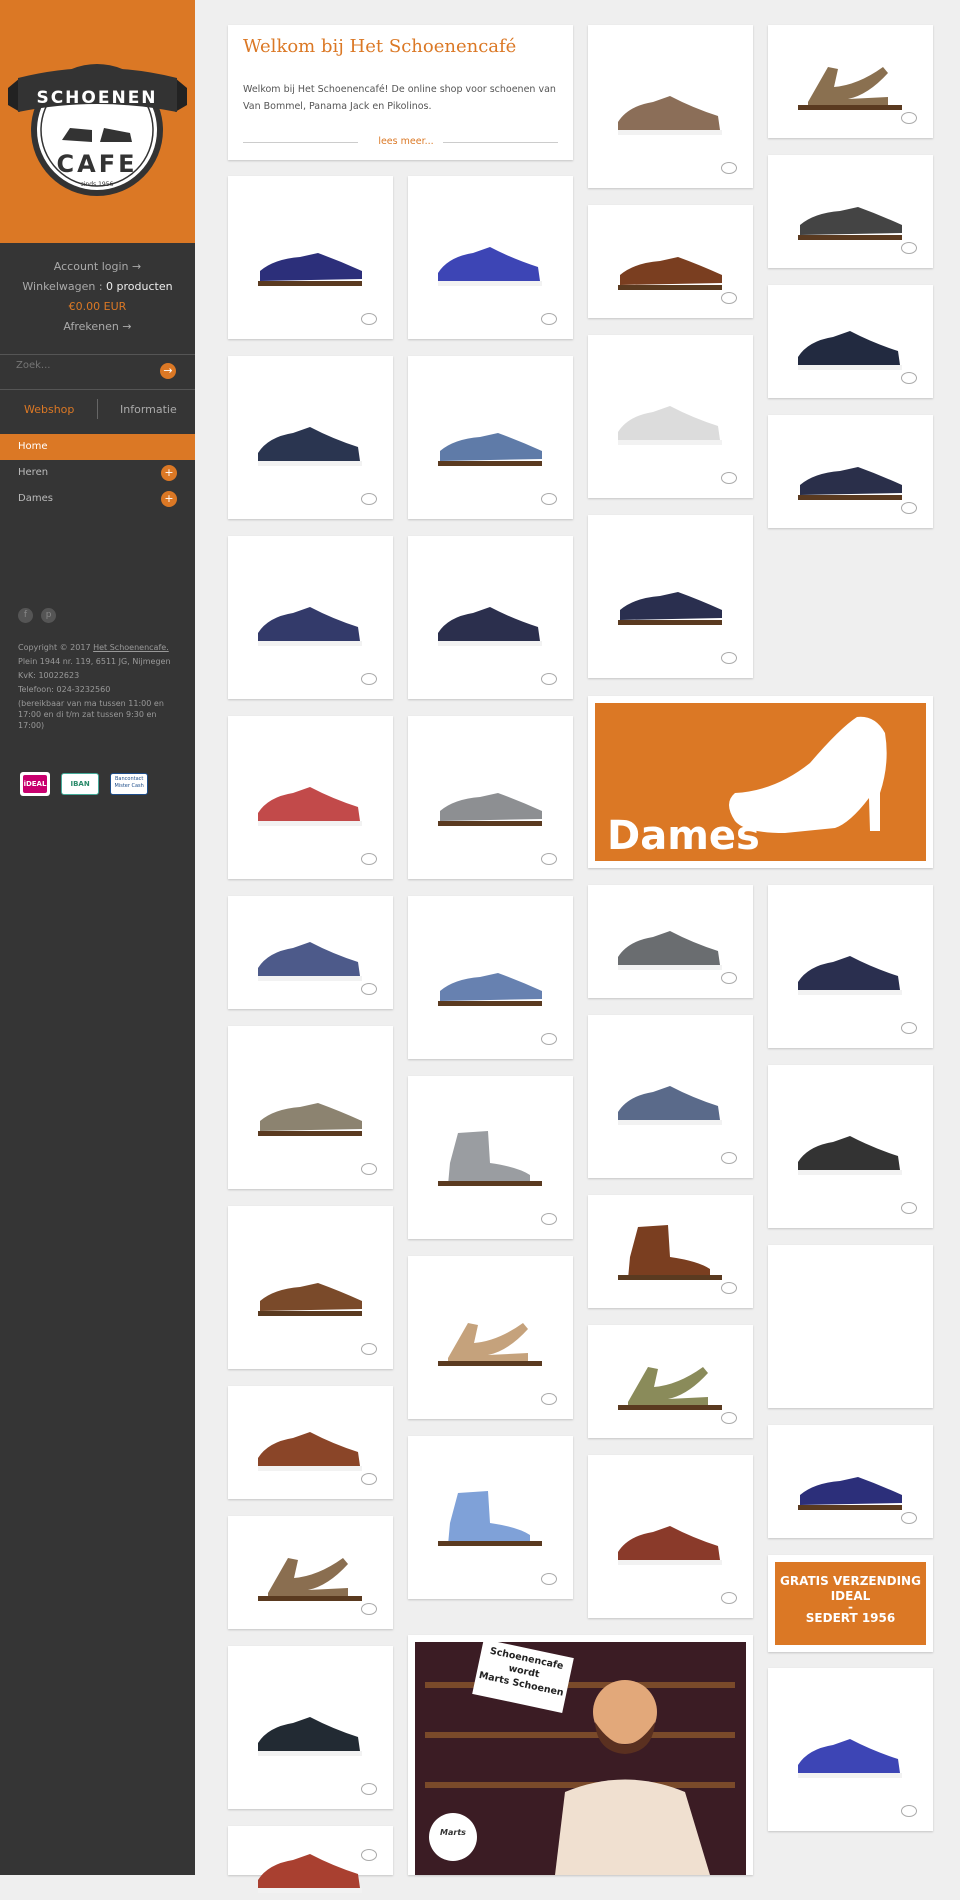  Describe the element at coordinates (25, 615) in the screenshot. I see `facebook-icon: f` at that location.